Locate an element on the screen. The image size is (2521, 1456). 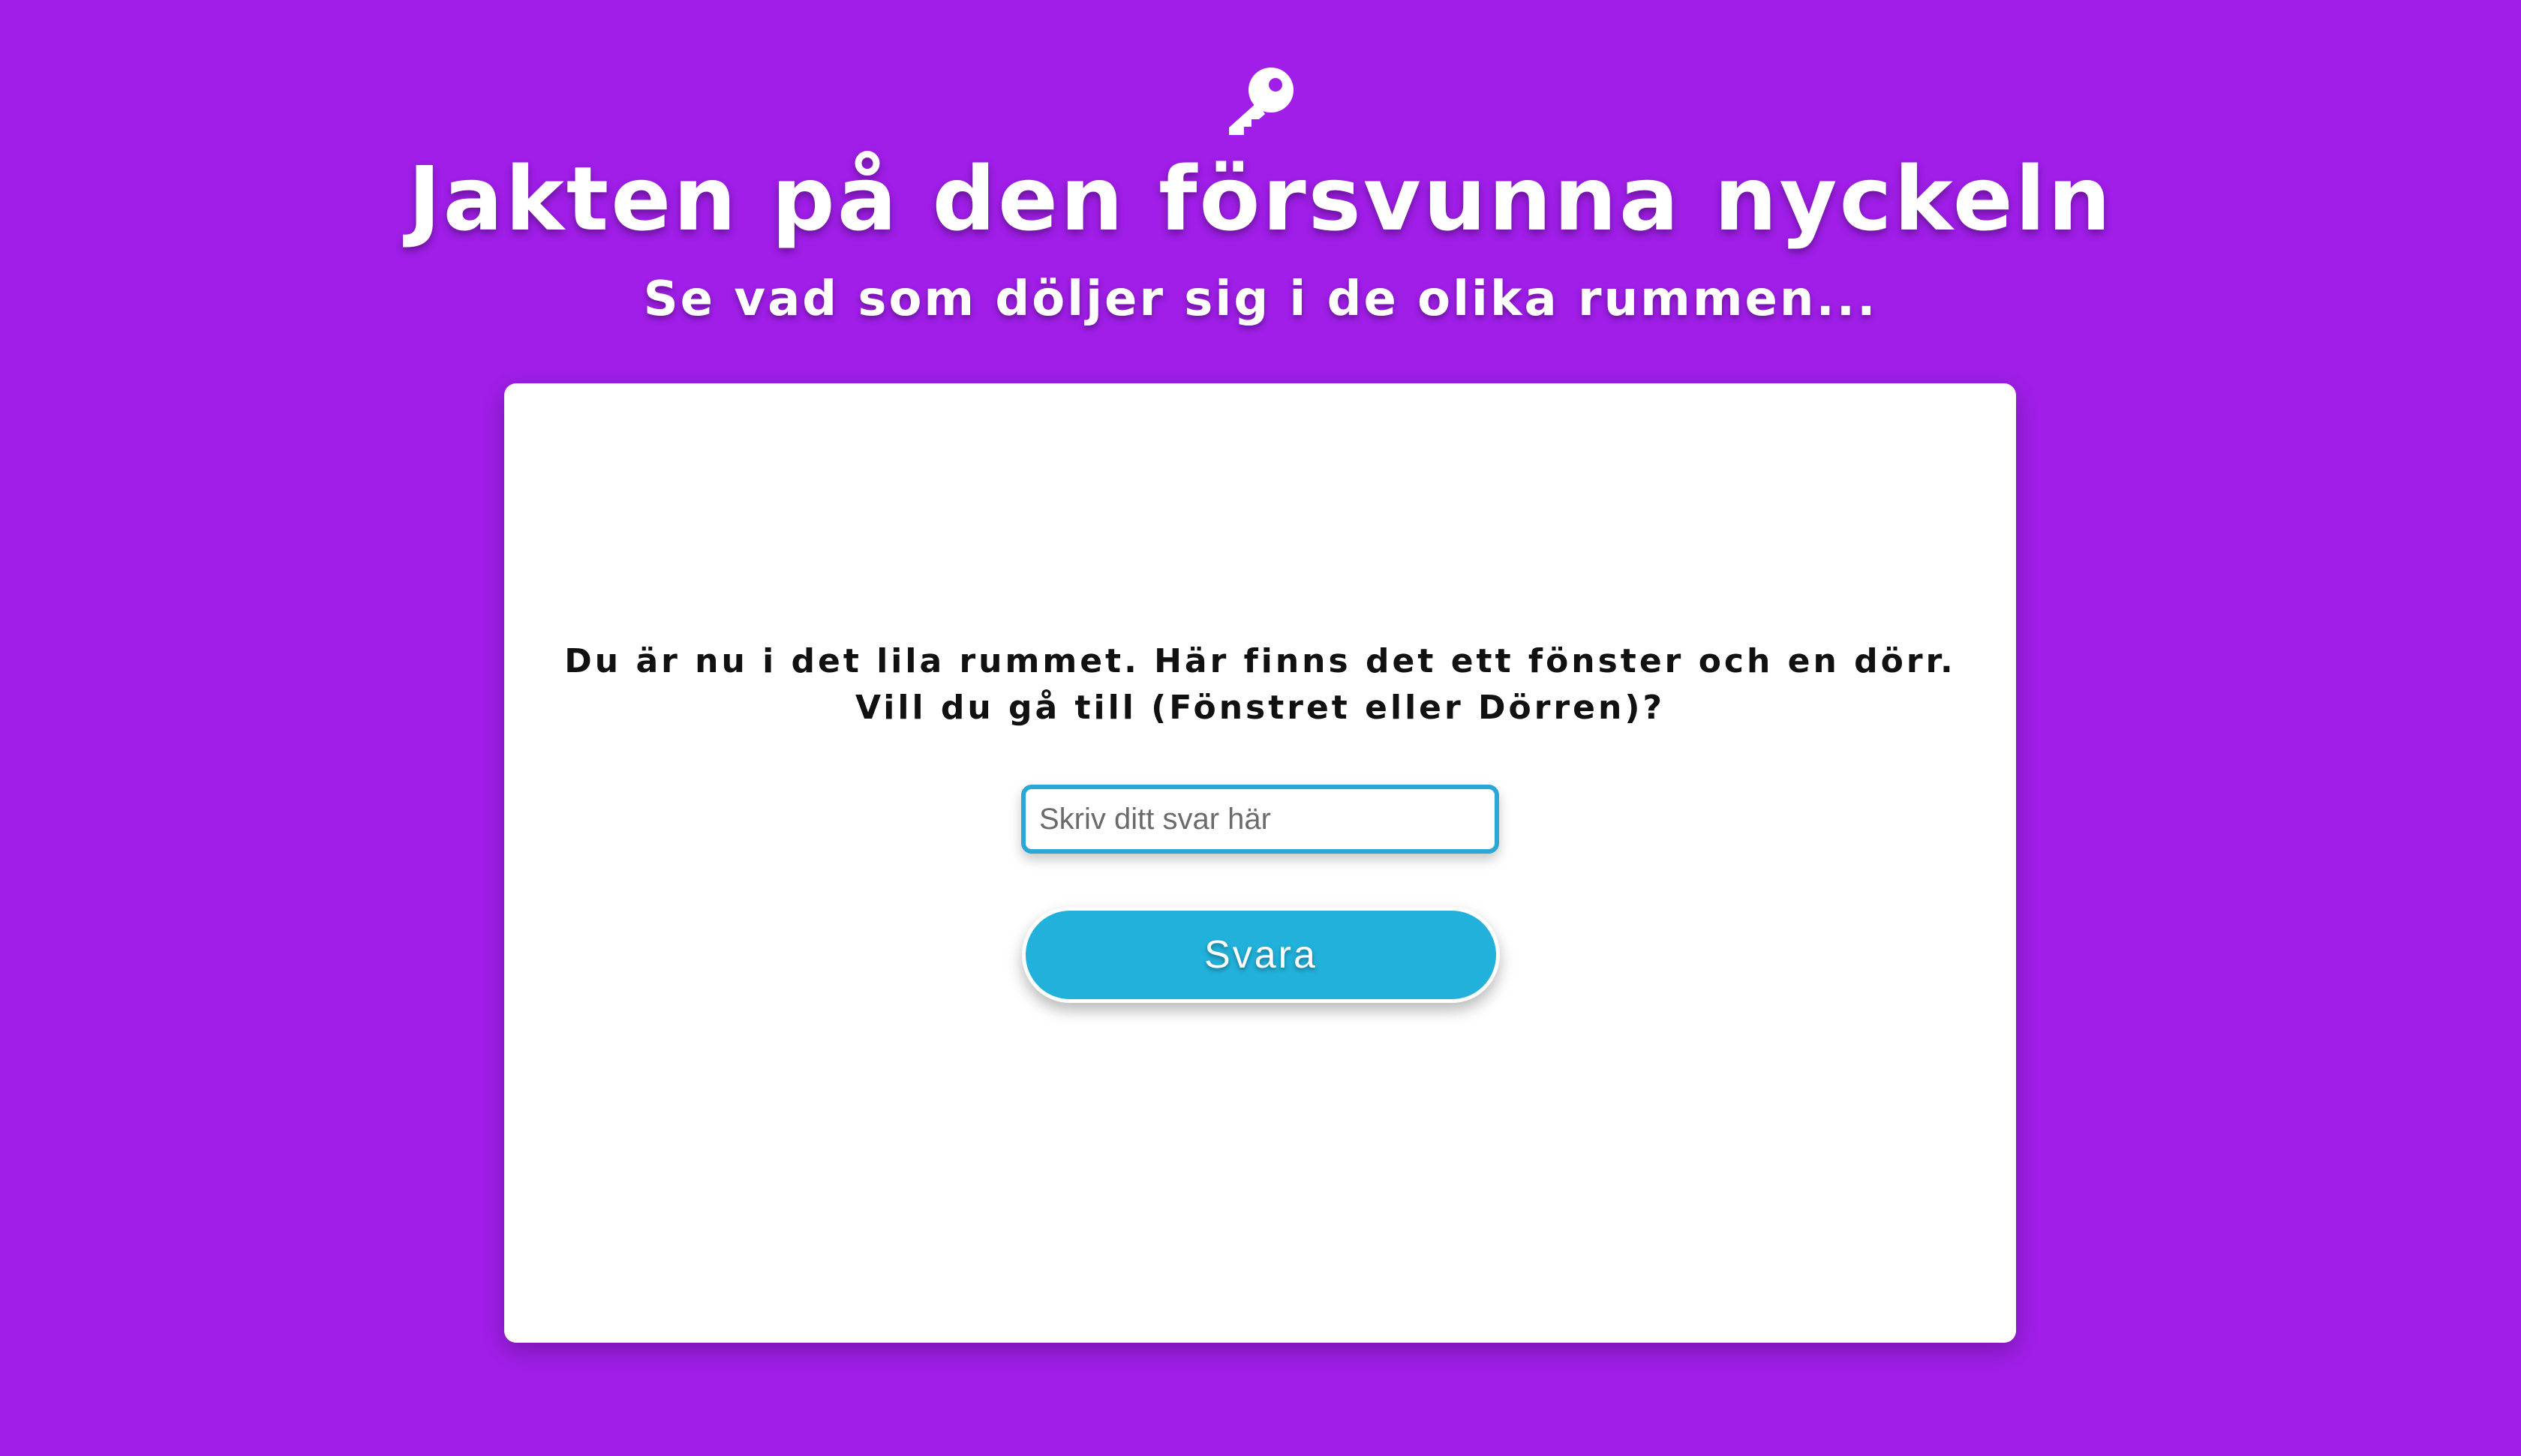
page-title: Jakten på den försvunna nyckeln is located at coordinates (1260, 199).